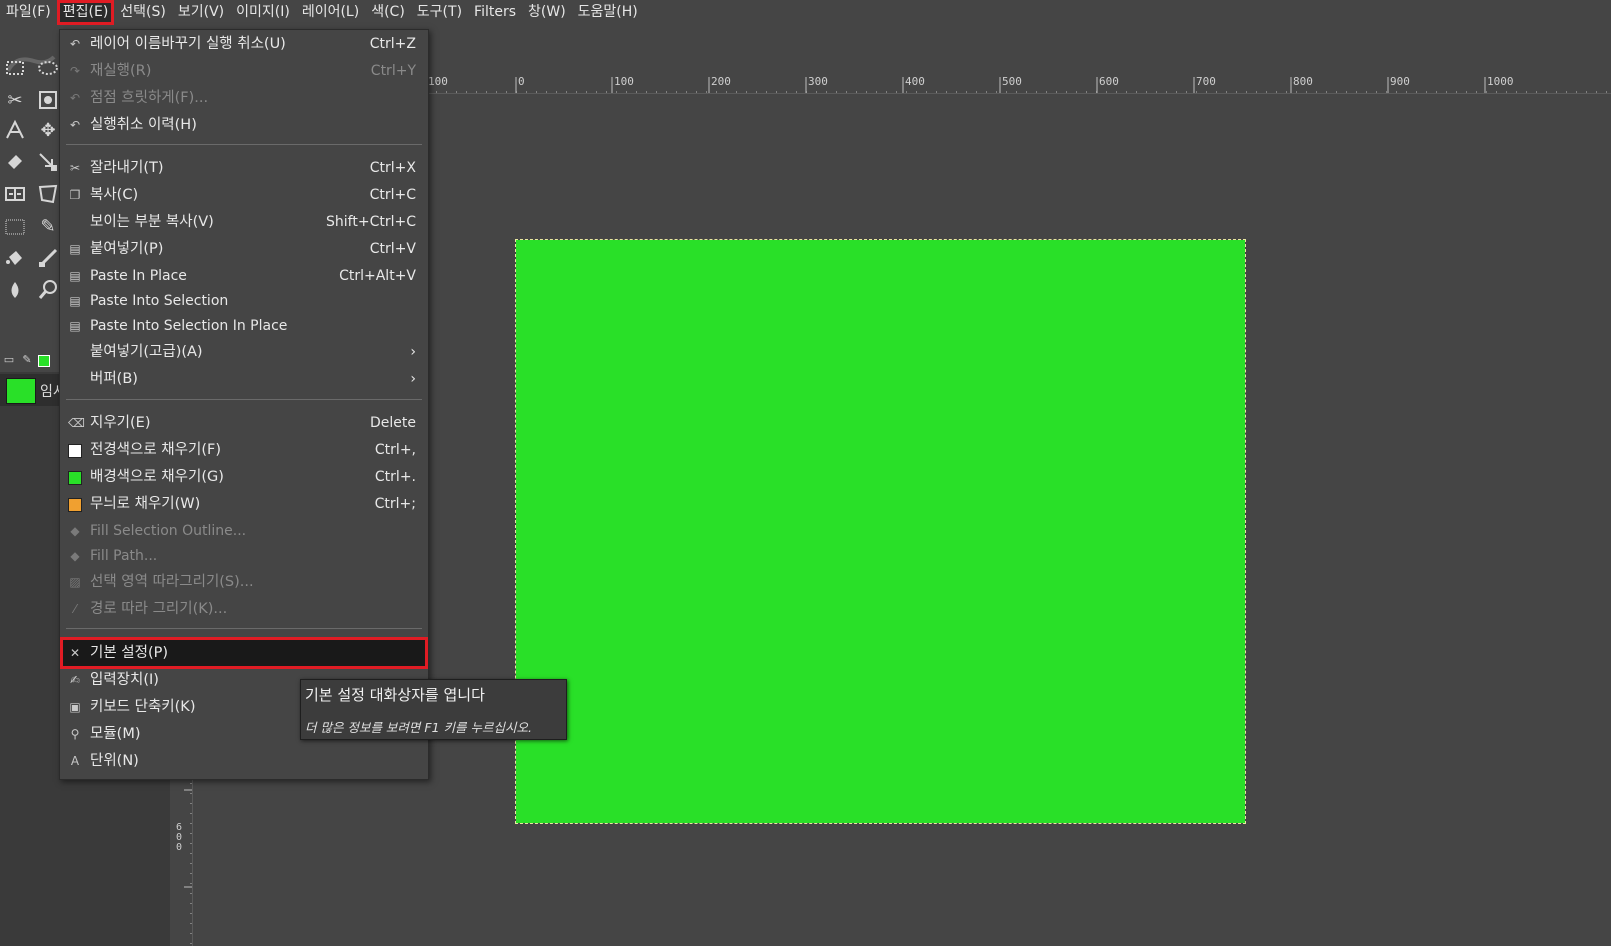 The width and height of the screenshot is (1611, 946). I want to click on redo-shortcut: Ctrl+Y, so click(393, 71).